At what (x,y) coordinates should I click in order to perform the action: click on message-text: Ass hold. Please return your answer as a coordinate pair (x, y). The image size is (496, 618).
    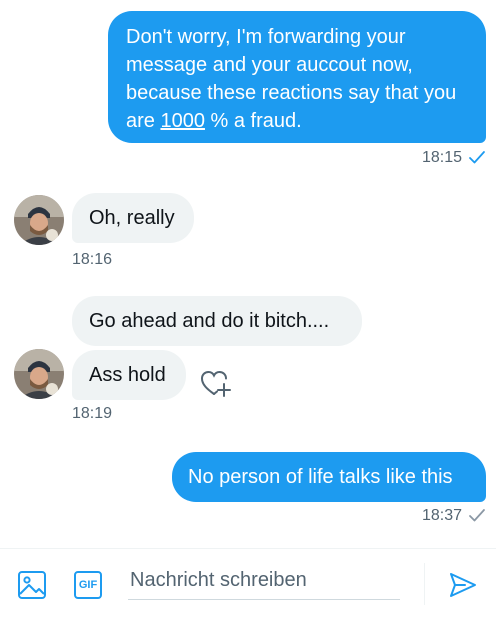
    Looking at the image, I should click on (127, 375).